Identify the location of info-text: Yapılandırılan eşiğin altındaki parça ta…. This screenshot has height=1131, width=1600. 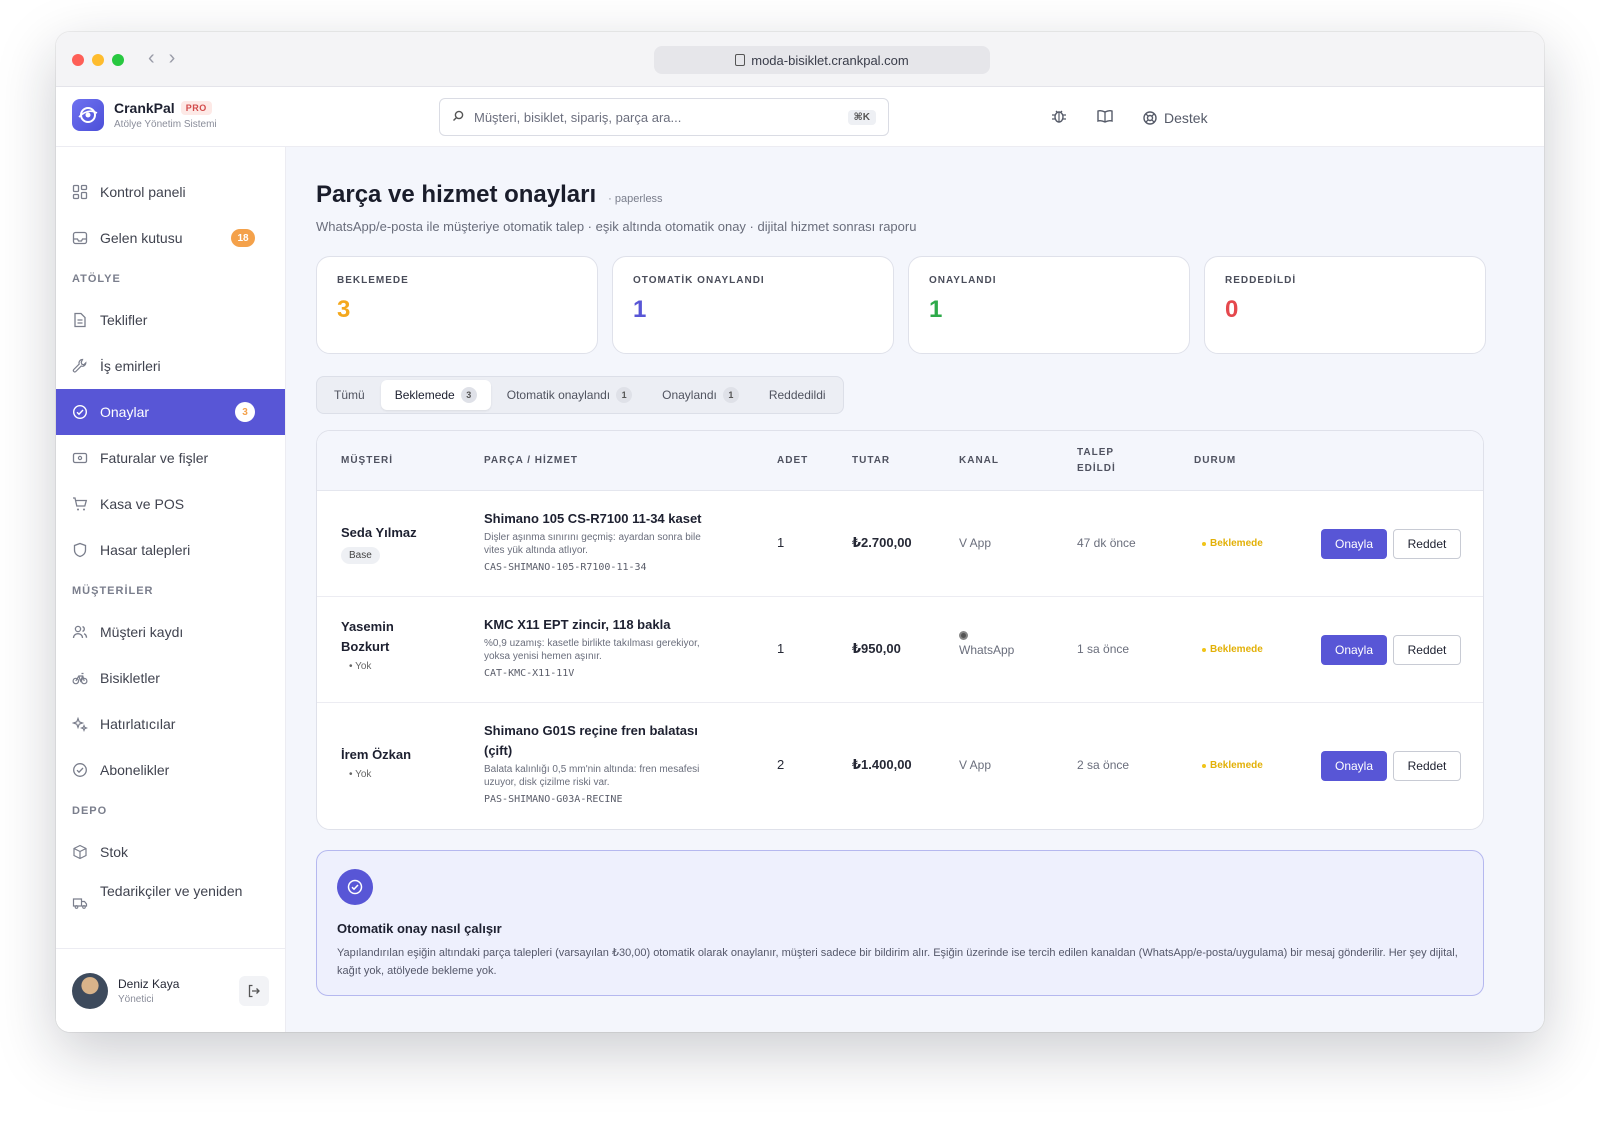
(897, 962).